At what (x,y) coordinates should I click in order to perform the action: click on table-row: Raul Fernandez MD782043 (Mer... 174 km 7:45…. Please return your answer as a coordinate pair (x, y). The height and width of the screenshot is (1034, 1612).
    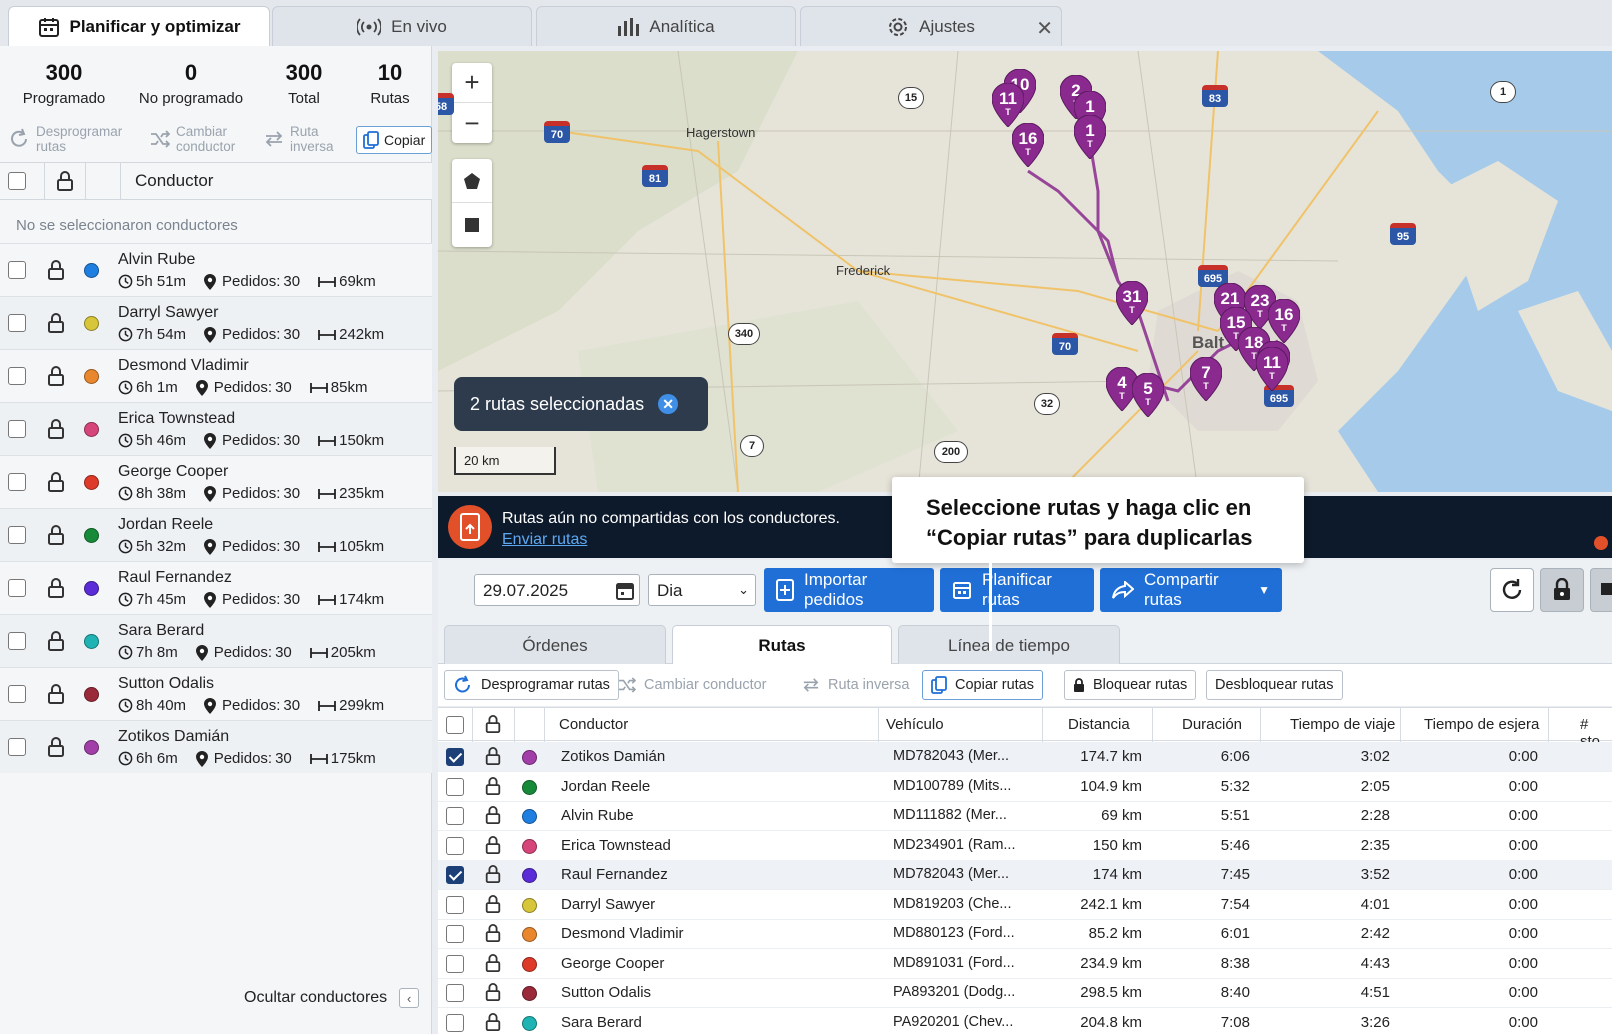
    Looking at the image, I should click on (1025, 875).